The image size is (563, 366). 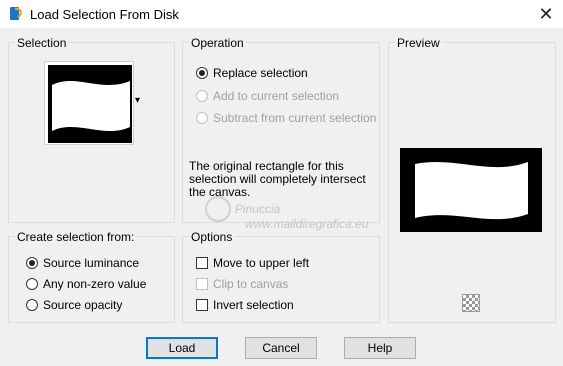 What do you see at coordinates (95, 284) in the screenshot?
I see `any-non-zero-value-label: Any non-zero value` at bounding box center [95, 284].